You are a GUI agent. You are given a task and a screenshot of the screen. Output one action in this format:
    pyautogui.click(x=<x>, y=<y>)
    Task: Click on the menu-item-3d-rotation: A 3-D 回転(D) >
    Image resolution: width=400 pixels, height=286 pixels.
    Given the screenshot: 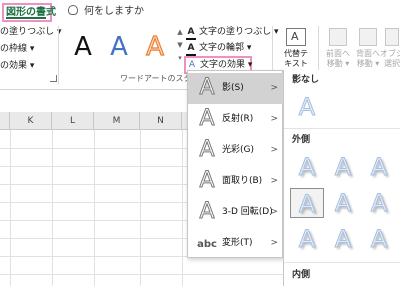 What is the action you would take?
    pyautogui.click(x=236, y=212)
    